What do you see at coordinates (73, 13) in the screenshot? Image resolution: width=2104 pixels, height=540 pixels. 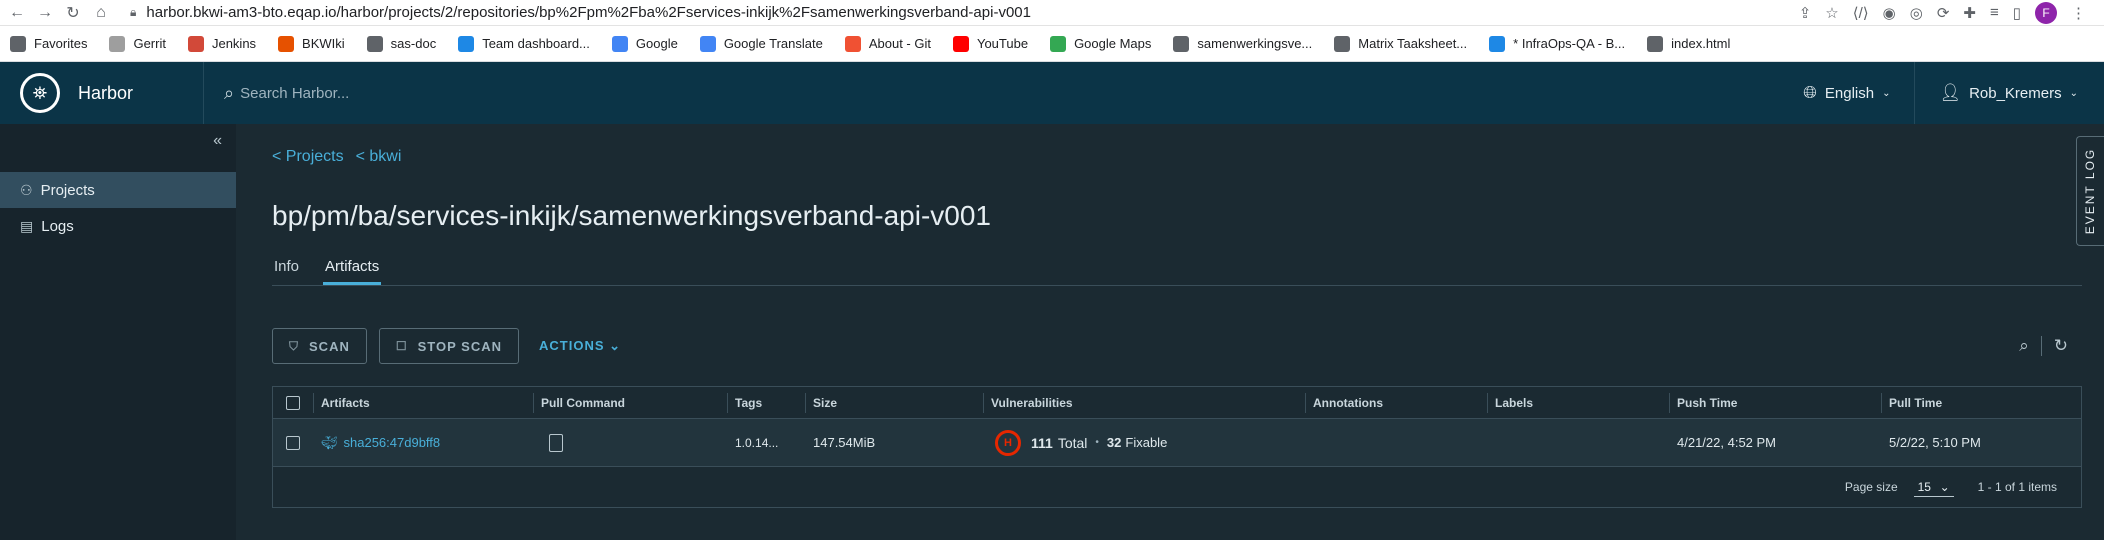 I see `reload-icon: ↻` at bounding box center [73, 13].